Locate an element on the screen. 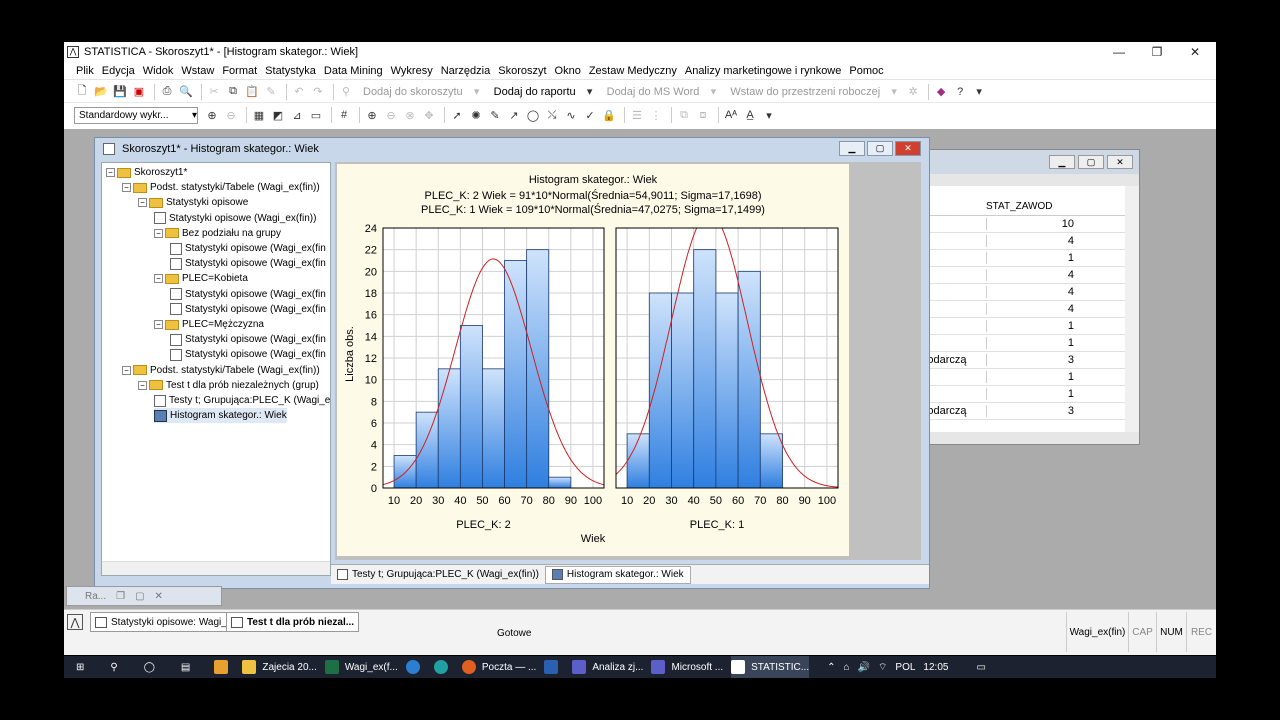 This screenshot has width=1280, height=720. restore-icon: ❐ is located at coordinates (120, 596).